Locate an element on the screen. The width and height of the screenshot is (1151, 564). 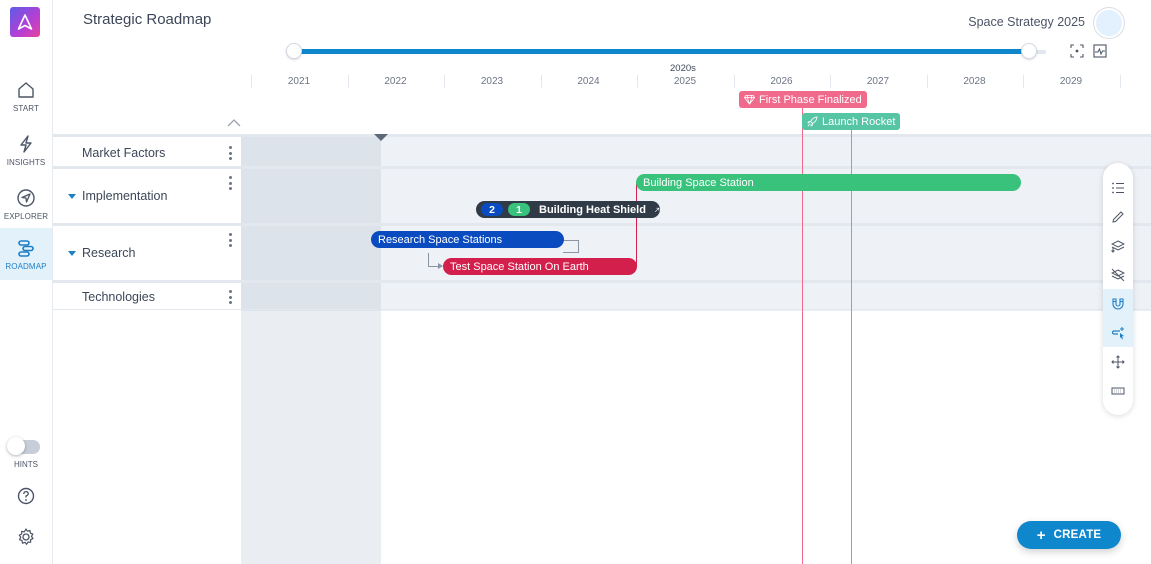
roadmap-toolbar is located at coordinates (1118, 289).